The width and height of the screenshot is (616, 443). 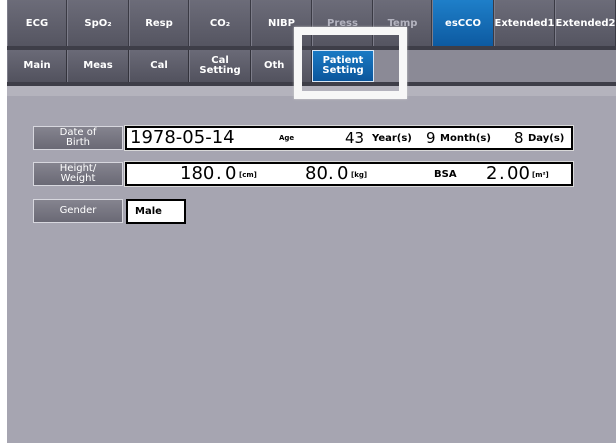 I want to click on tab-meas: Meas, so click(x=98, y=66).